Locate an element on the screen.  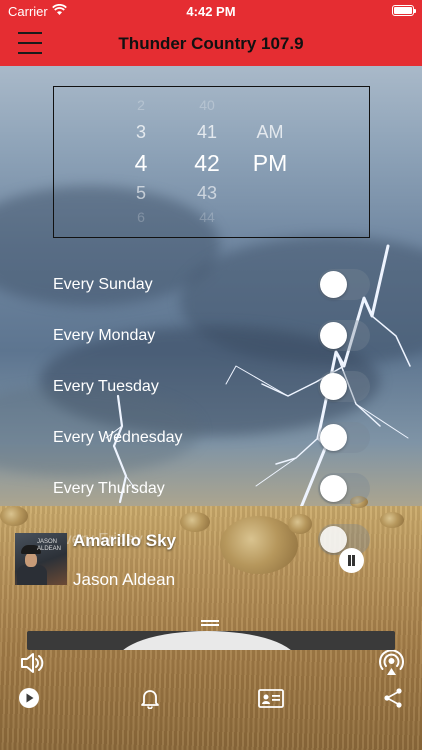
period-selected: PM is located at coordinates (270, 163).